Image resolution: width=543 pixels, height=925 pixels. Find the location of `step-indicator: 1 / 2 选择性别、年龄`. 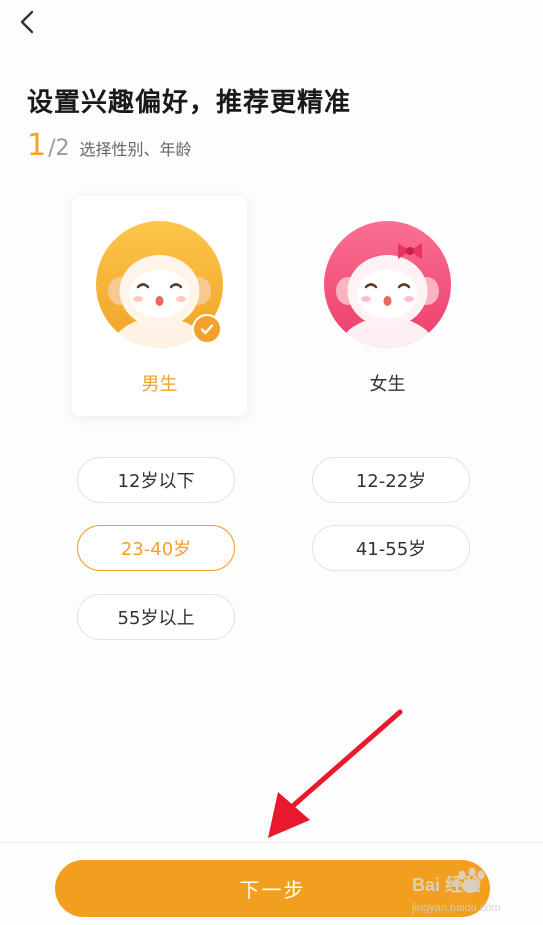

step-indicator: 1 / 2 选择性别、年龄 is located at coordinates (109, 145).